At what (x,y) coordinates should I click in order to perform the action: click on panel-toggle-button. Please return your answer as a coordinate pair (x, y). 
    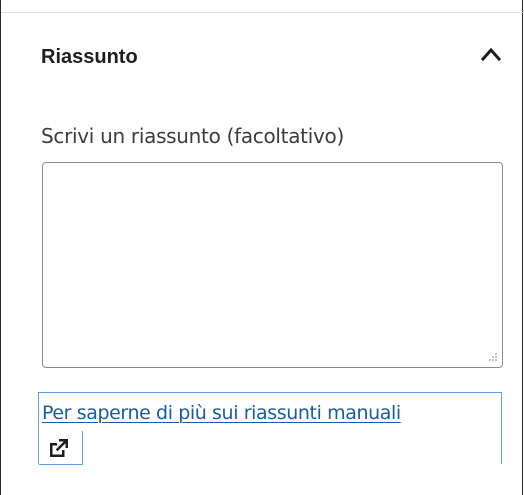
    Looking at the image, I should click on (491, 54).